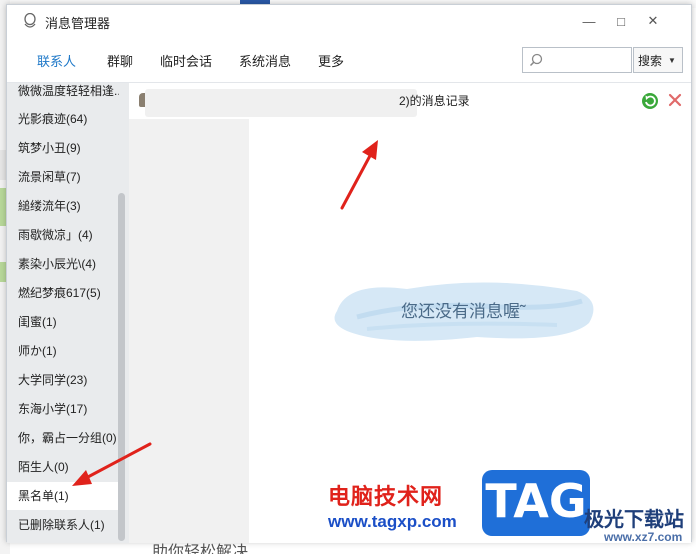  What do you see at coordinates (56, 60) in the screenshot?
I see `tab-contacts: 联系人` at bounding box center [56, 60].